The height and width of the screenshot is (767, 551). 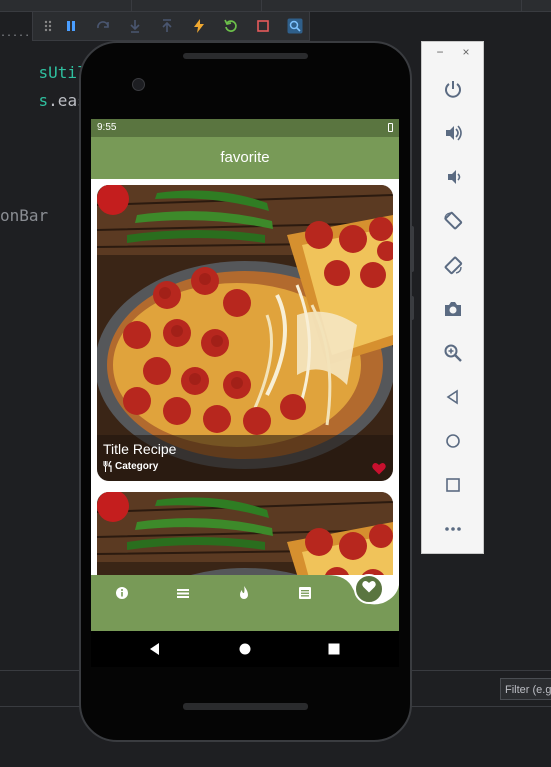 What do you see at coordinates (453, 529) in the screenshot?
I see `more-icon` at bounding box center [453, 529].